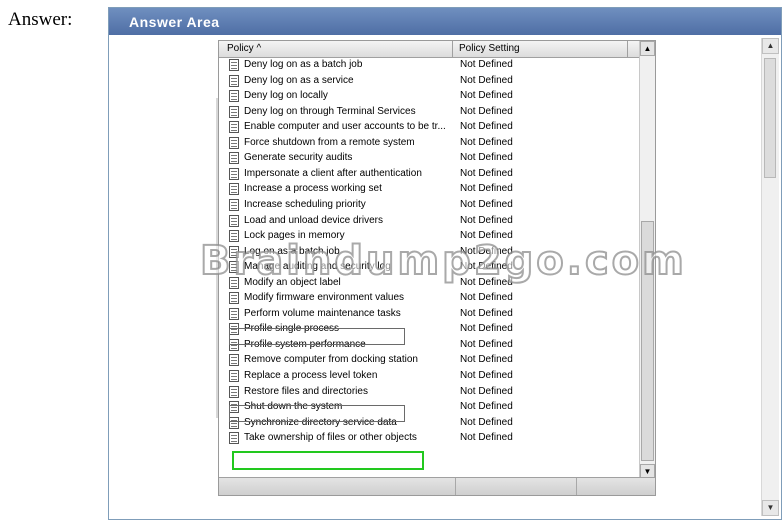 This screenshot has height=520, width=782. What do you see at coordinates (770, 508) in the screenshot?
I see `scroll-down-arrow-icon: ▼` at bounding box center [770, 508].